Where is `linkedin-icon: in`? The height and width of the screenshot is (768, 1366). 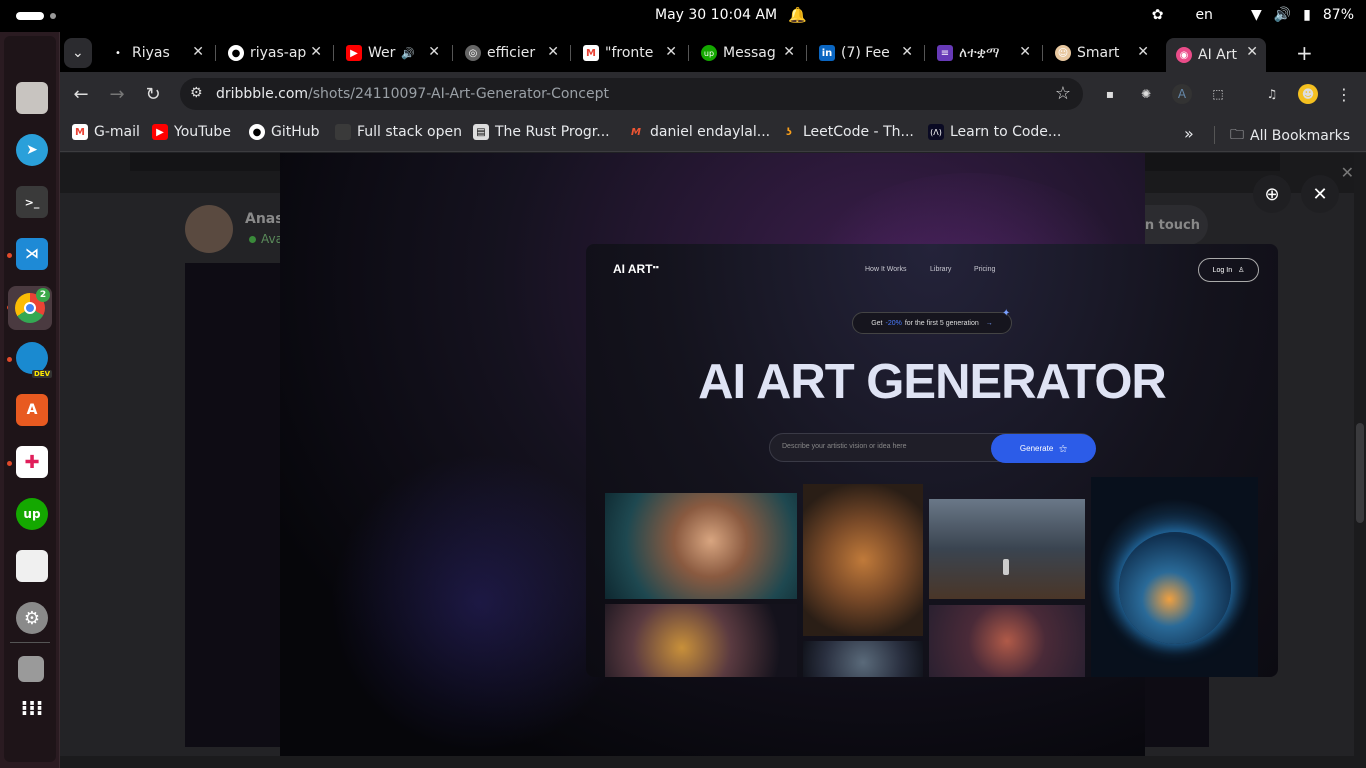 linkedin-icon: in is located at coordinates (827, 53).